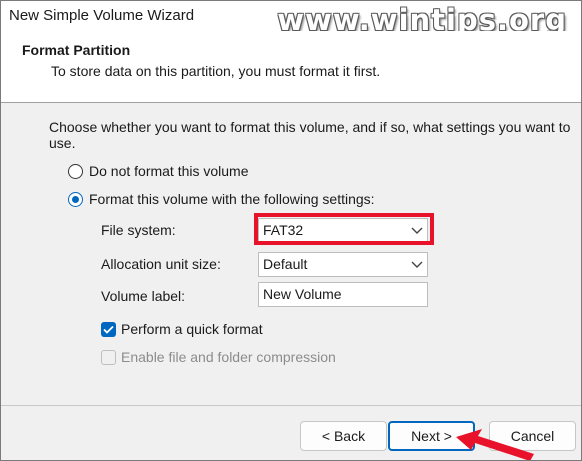 The width and height of the screenshot is (582, 461). What do you see at coordinates (343, 294) in the screenshot?
I see `volume-label-input: New Volume` at bounding box center [343, 294].